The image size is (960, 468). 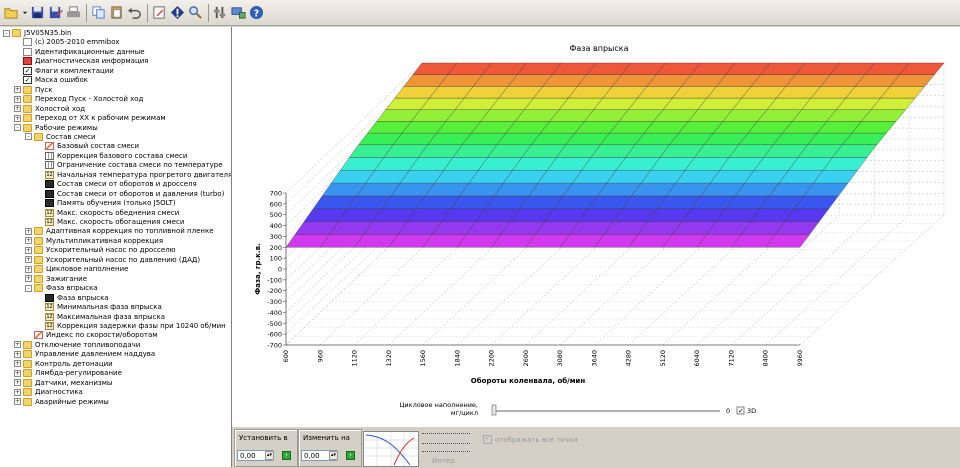 I want to click on x-tick-label: 1560, so click(x=423, y=358).